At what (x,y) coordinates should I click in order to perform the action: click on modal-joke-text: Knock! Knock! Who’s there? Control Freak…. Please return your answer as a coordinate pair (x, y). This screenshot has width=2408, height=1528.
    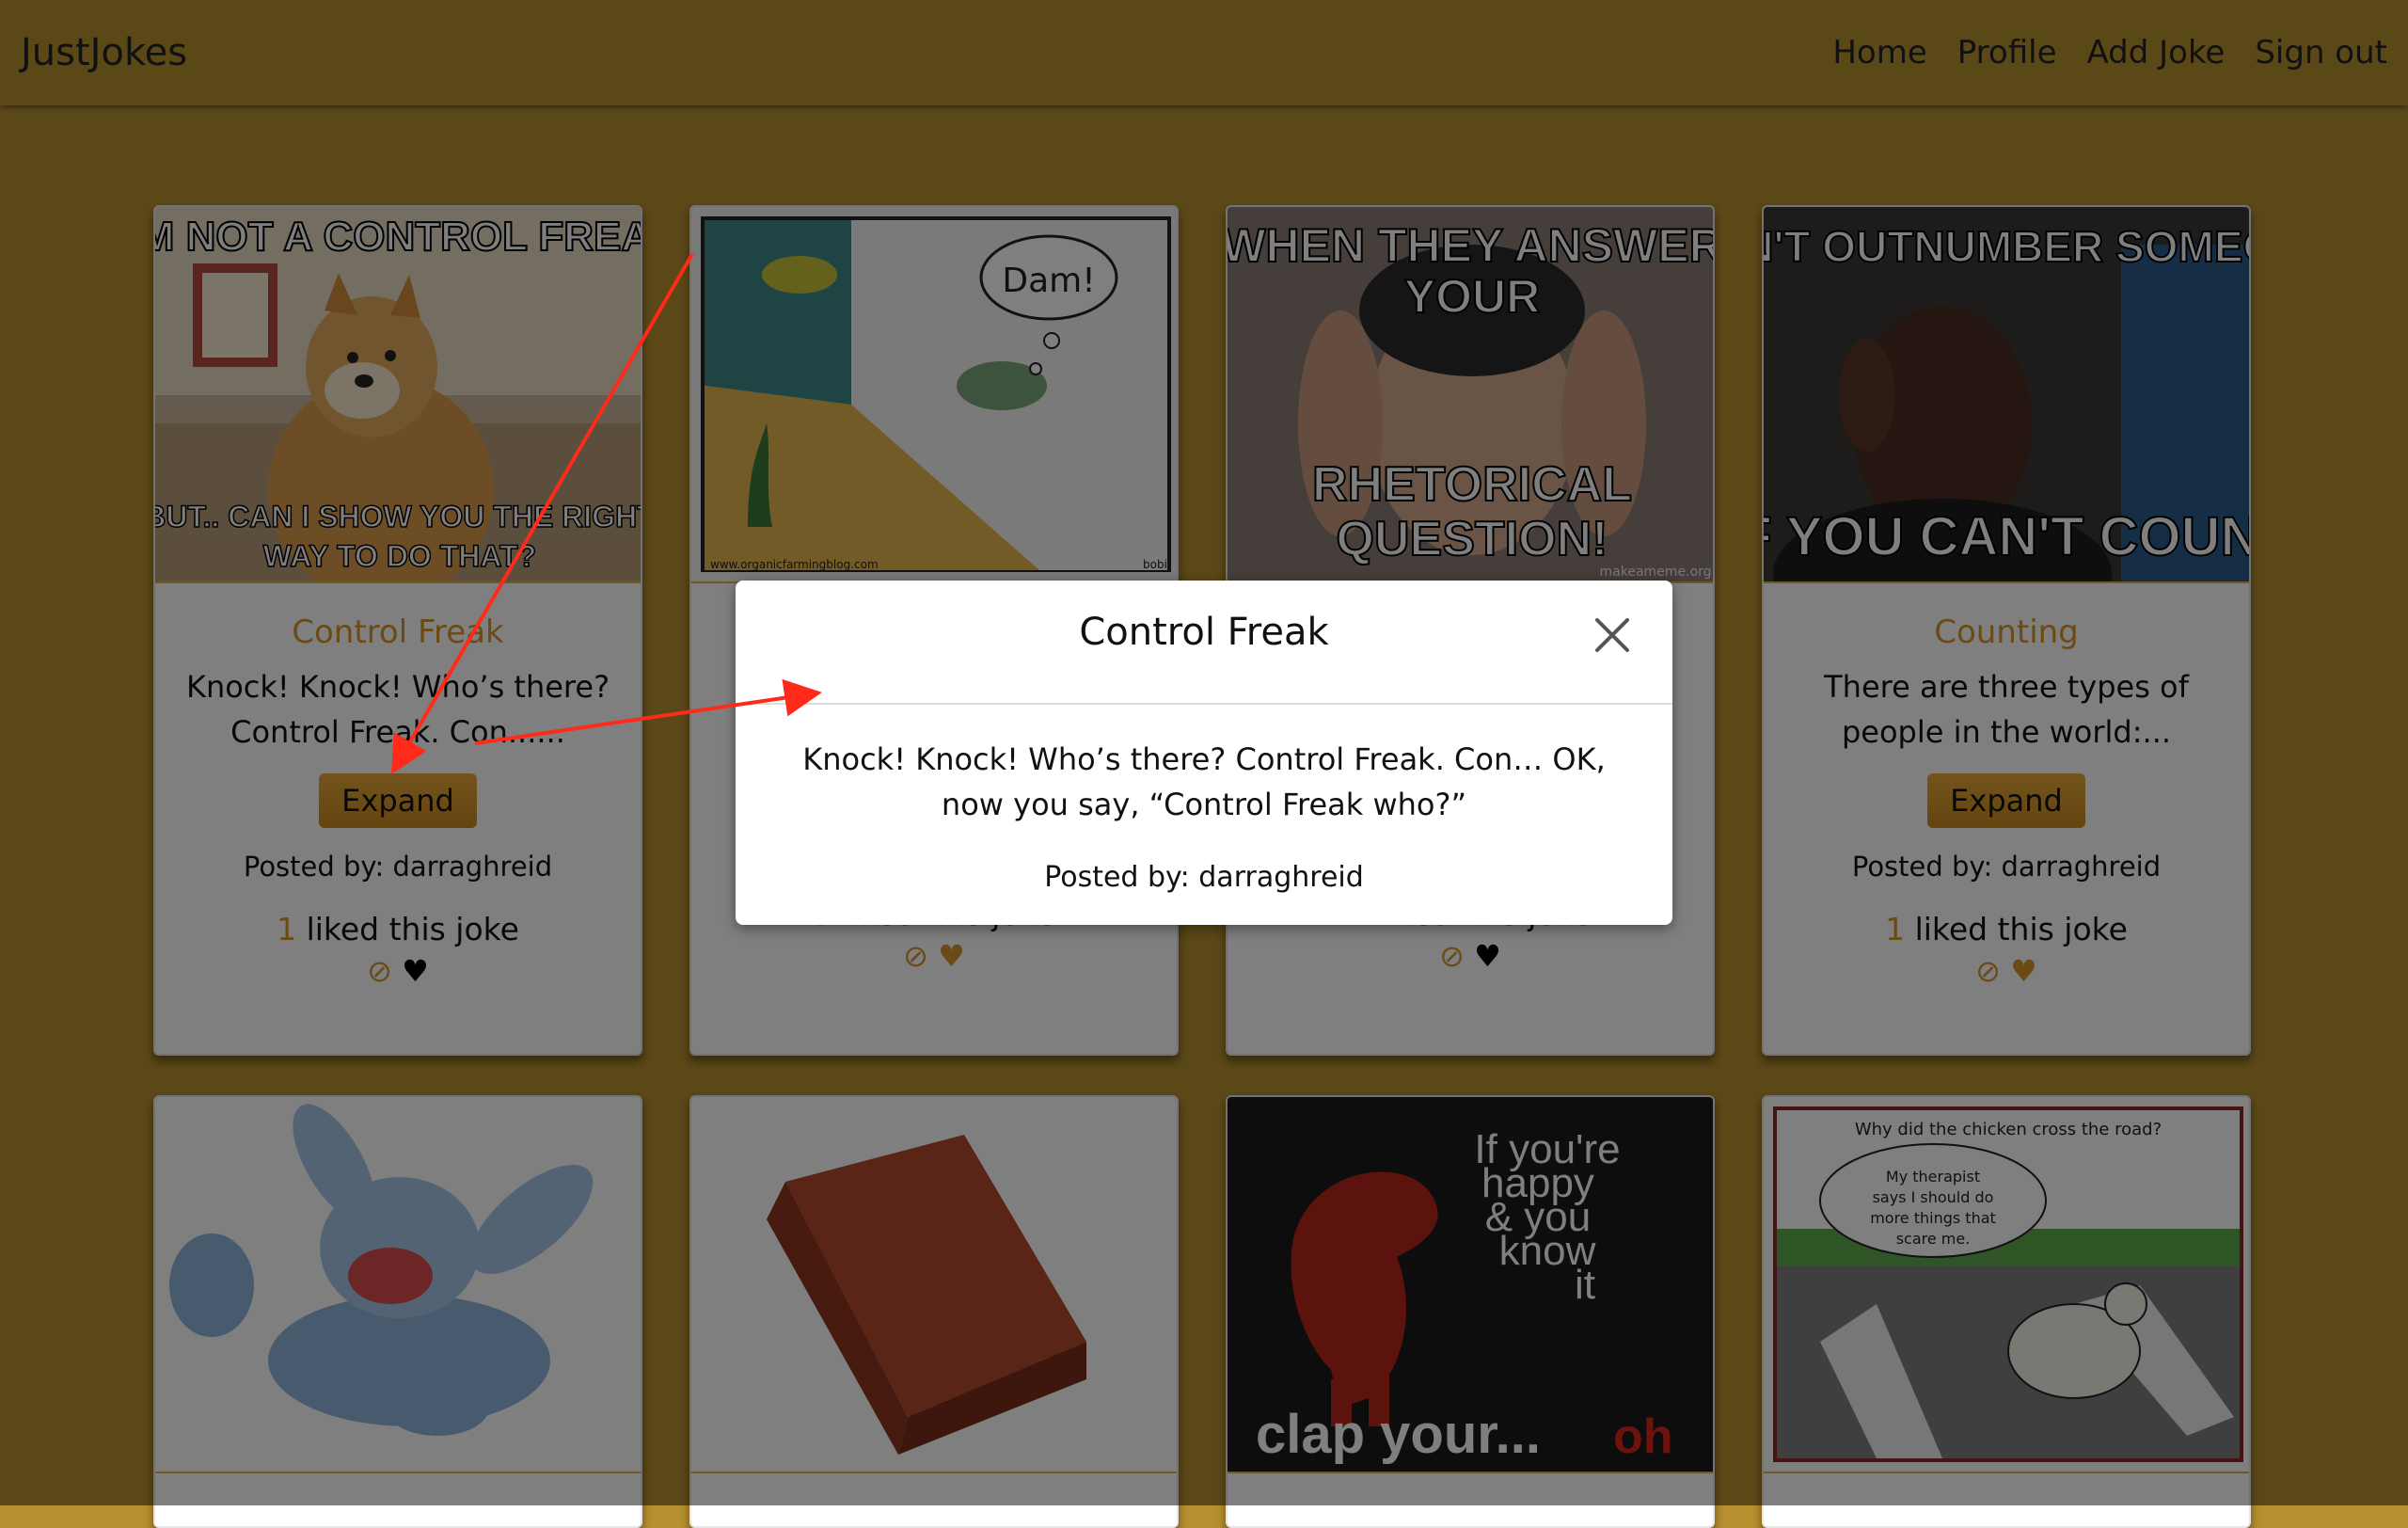
    Looking at the image, I should click on (1204, 781).